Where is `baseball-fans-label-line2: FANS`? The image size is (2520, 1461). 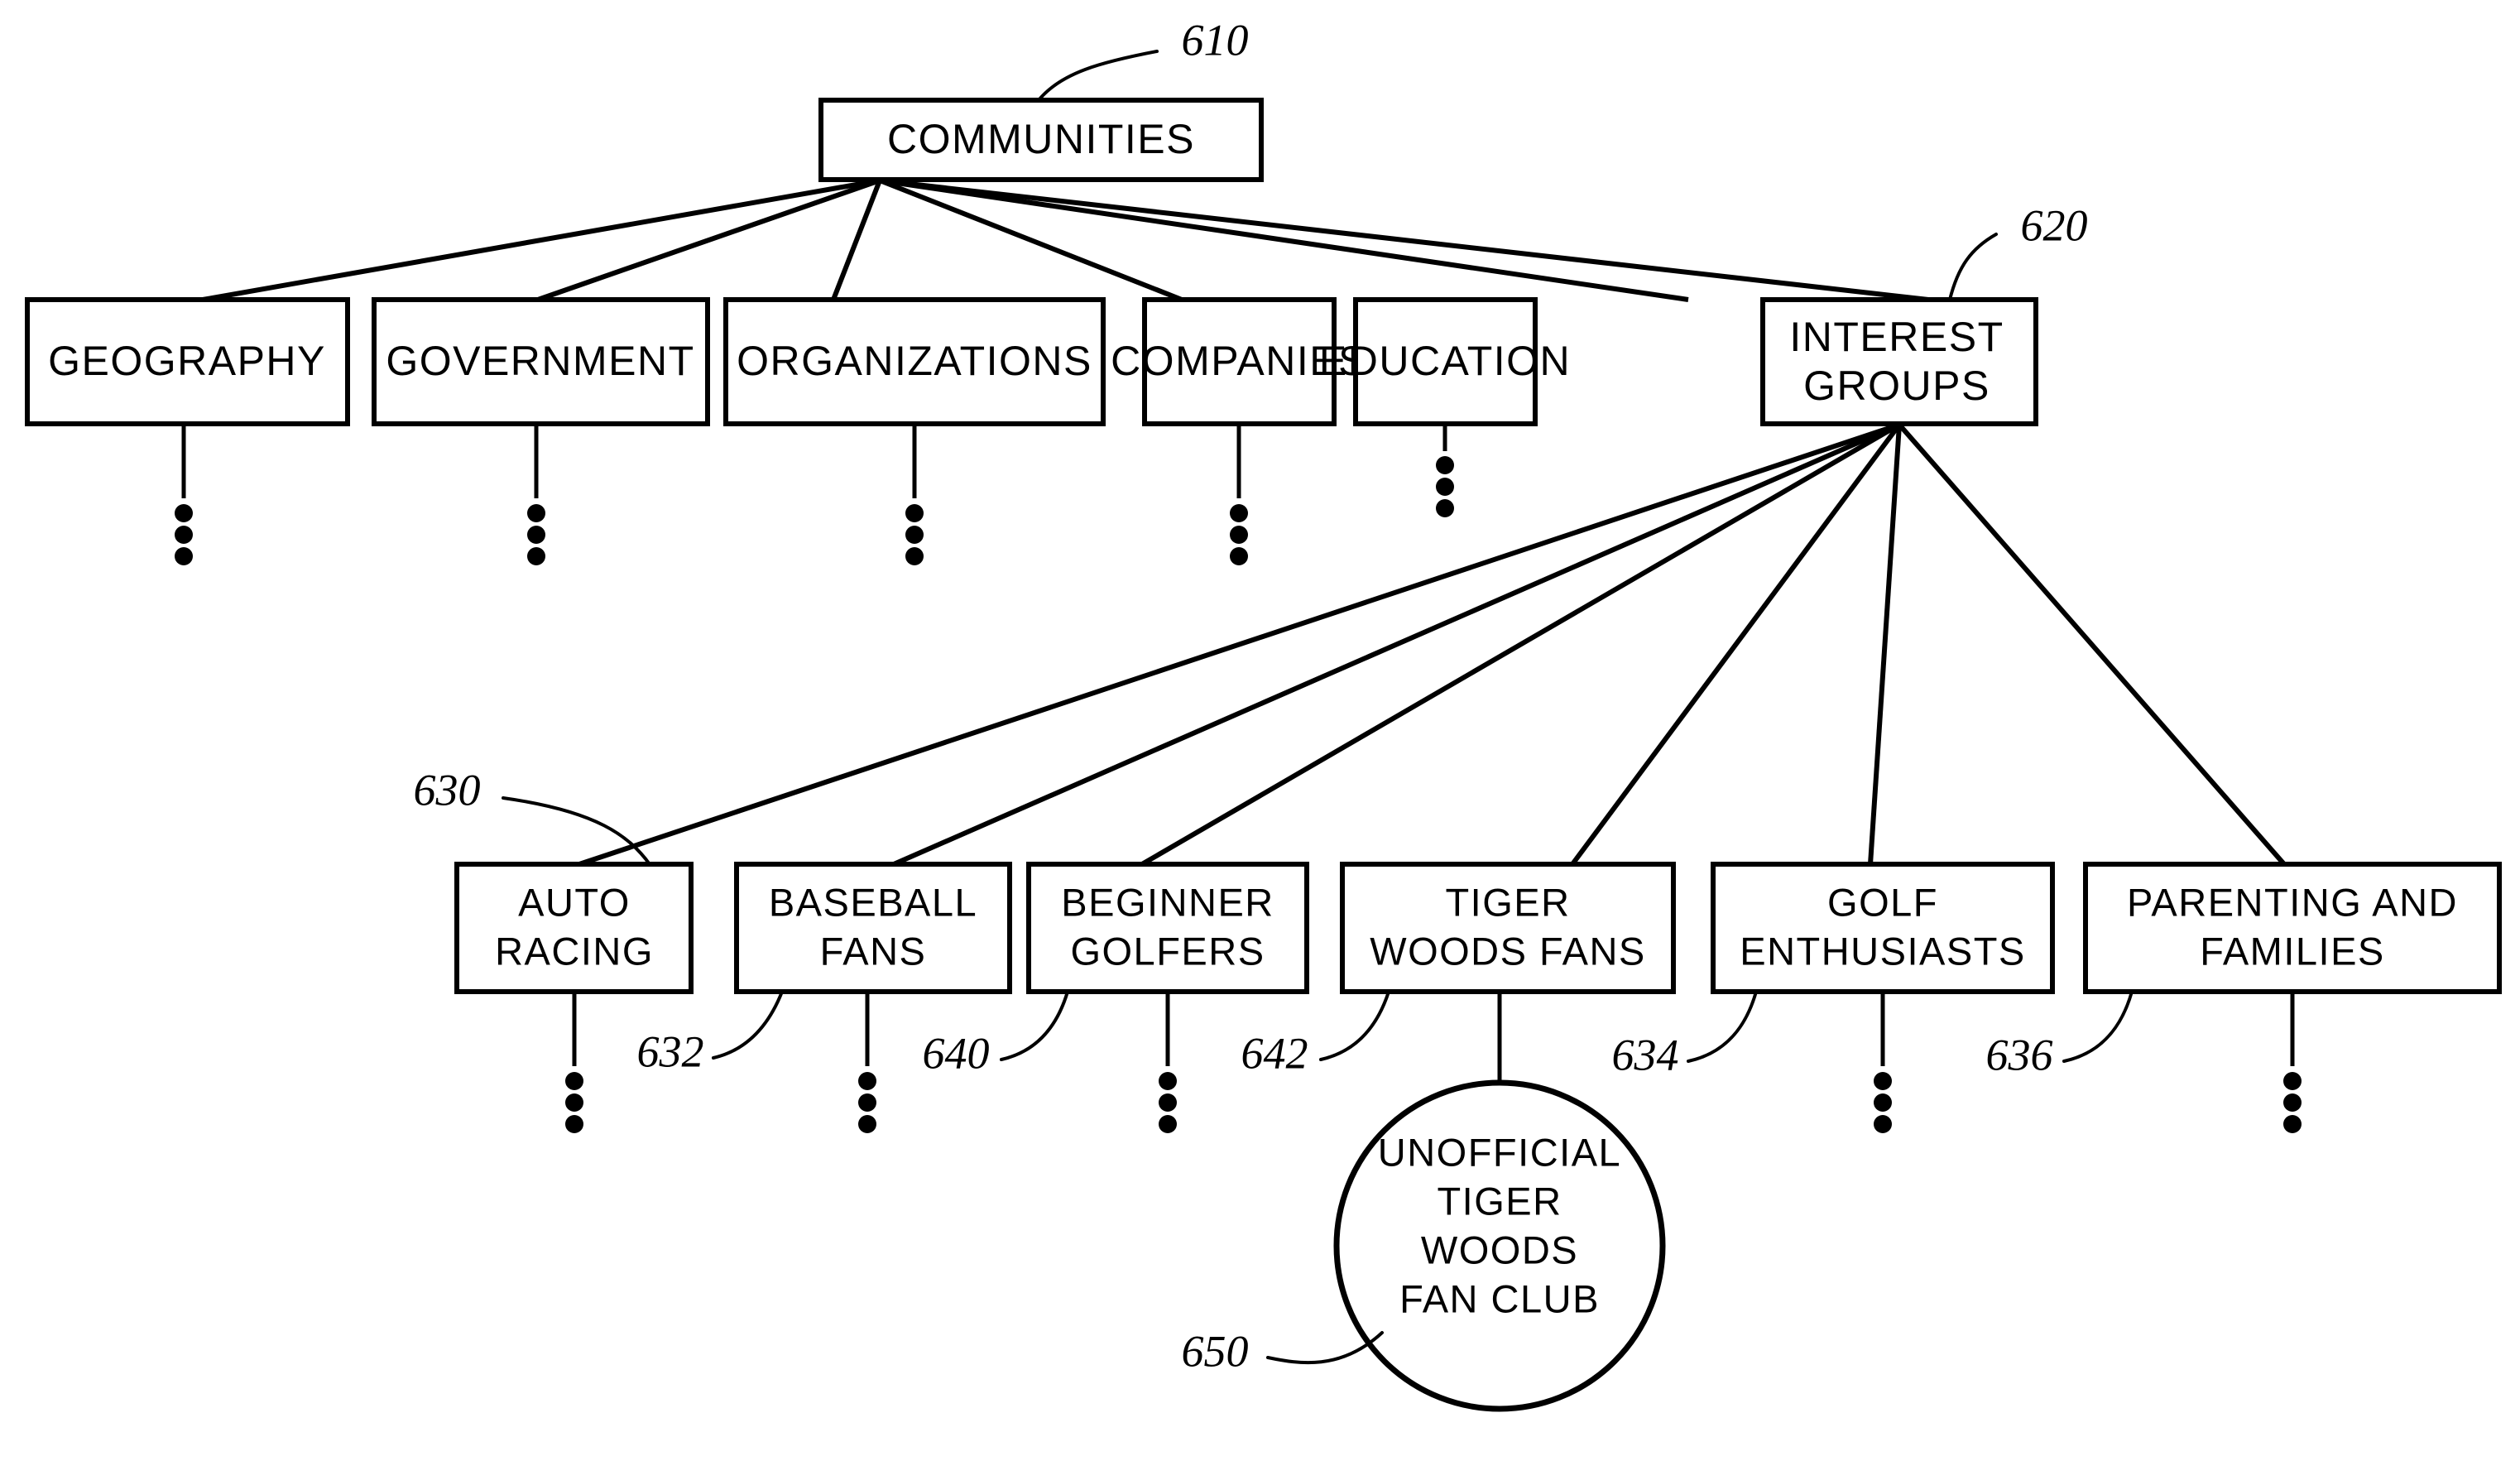 baseball-fans-label-line2: FANS is located at coordinates (873, 951).